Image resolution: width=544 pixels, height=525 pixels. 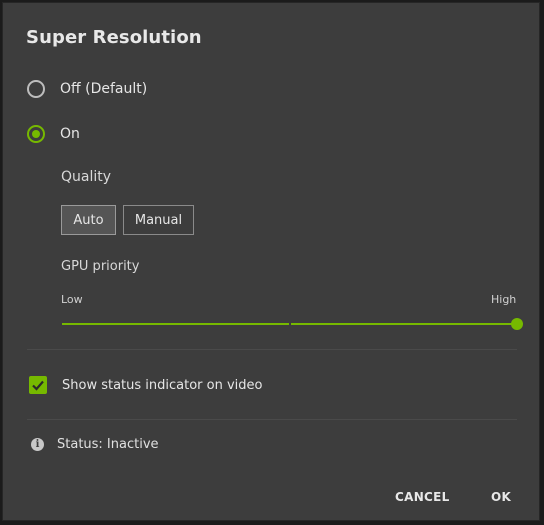 I want to click on radio-off-default: Off (Default), so click(x=87, y=89).